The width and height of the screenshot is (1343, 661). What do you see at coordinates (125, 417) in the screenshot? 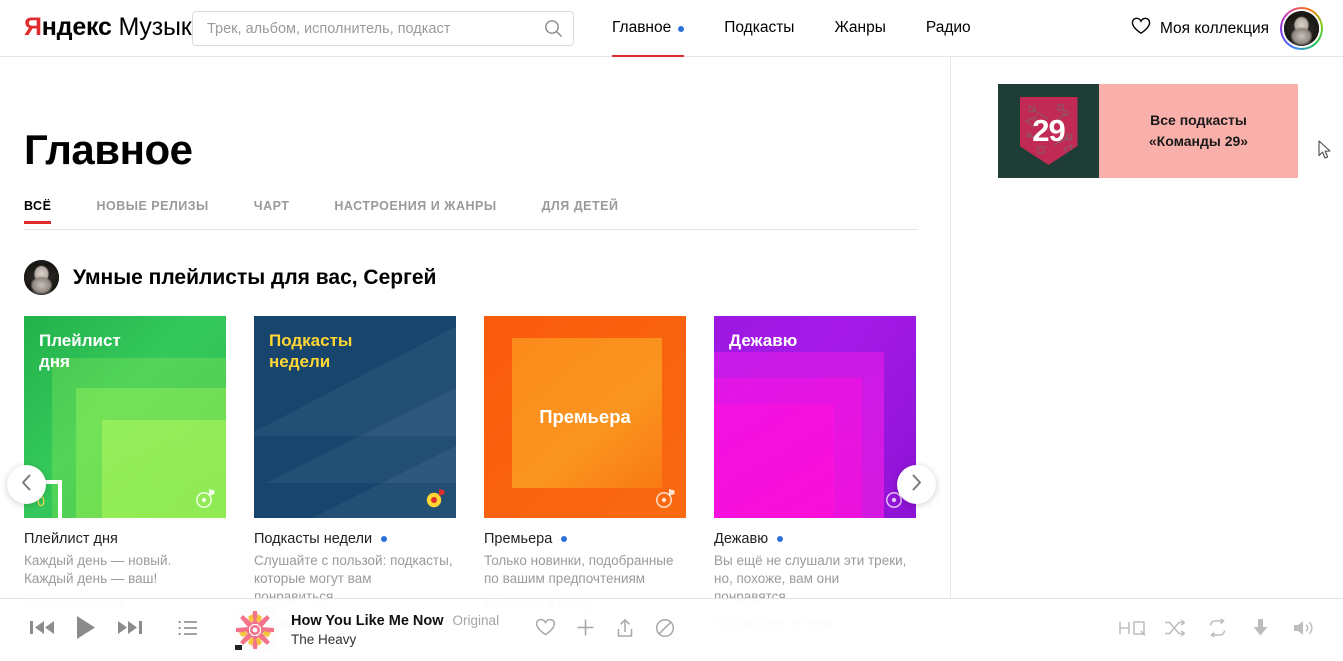
I see `playlist-card-art: Плейлист дня 0` at bounding box center [125, 417].